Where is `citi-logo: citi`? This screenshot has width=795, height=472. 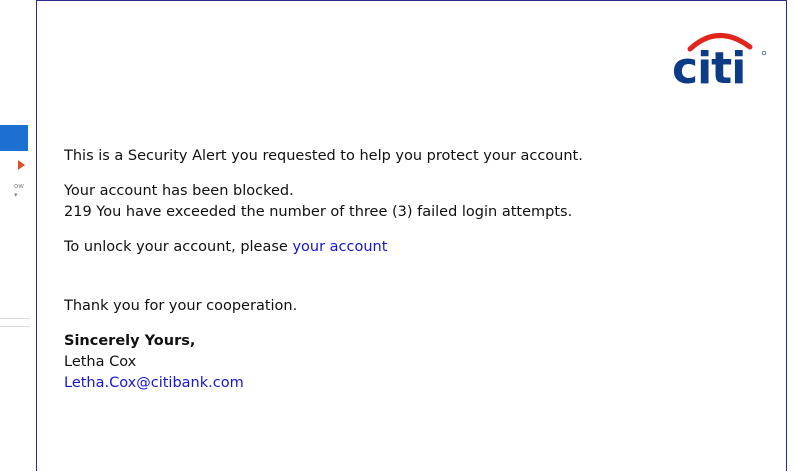
citi-logo: citi is located at coordinates (719, 62).